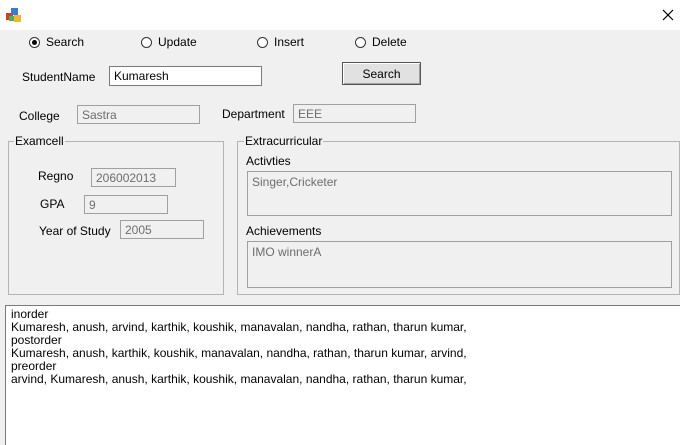 The height and width of the screenshot is (445, 680). I want to click on close-icon, so click(667, 15).